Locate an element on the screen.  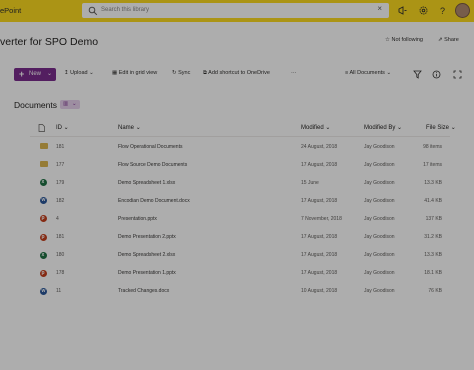
site-title: verter for SPO Demo is located at coordinates (49, 42).